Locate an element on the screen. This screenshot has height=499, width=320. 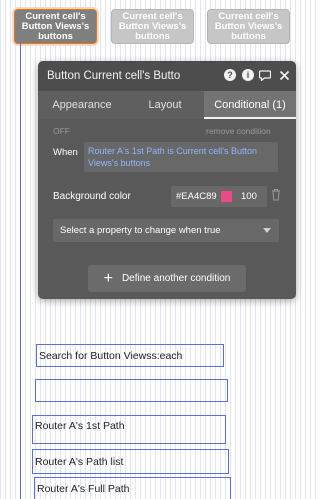
tab-appearance: Appearance is located at coordinates (82, 105).